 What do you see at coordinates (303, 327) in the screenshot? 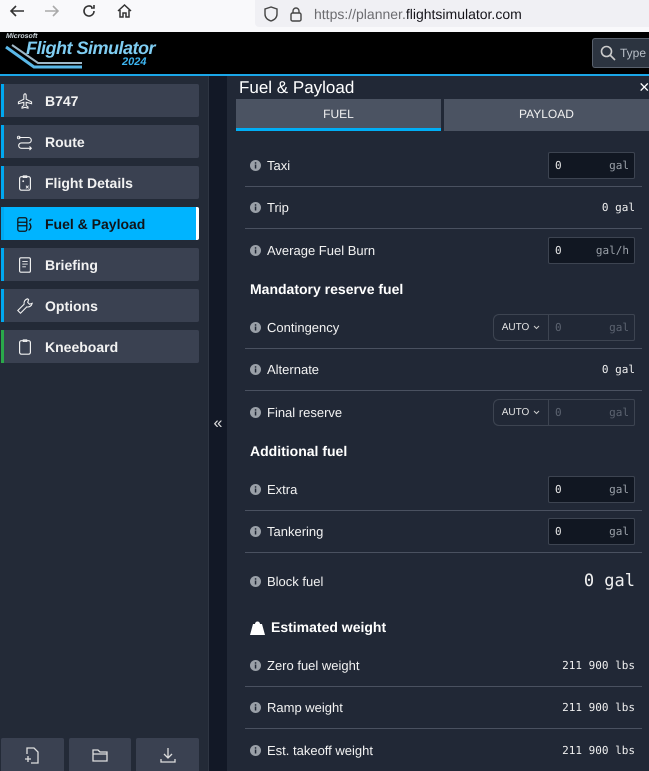
I see `field-label: Contingency` at bounding box center [303, 327].